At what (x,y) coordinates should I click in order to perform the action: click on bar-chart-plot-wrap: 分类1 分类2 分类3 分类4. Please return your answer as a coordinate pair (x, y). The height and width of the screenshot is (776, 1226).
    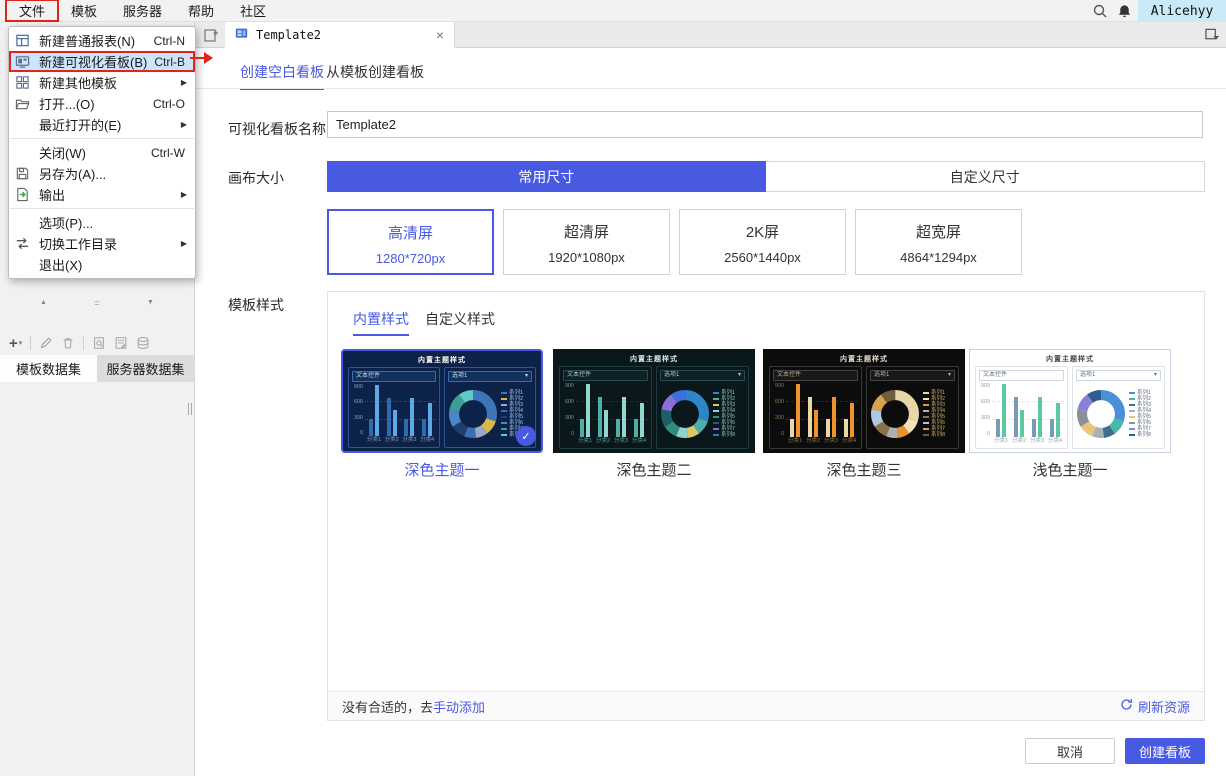
    Looking at the image, I should click on (612, 414).